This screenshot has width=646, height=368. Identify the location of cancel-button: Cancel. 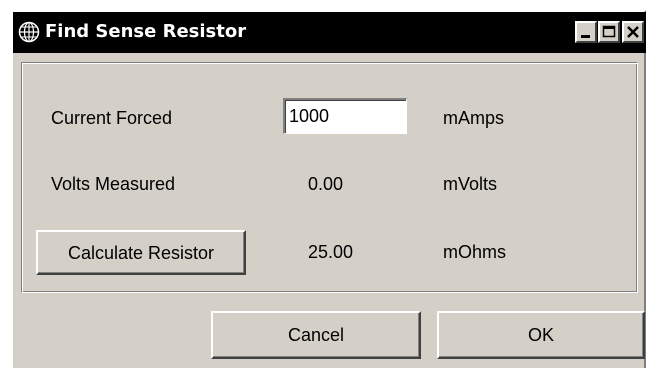
(316, 335).